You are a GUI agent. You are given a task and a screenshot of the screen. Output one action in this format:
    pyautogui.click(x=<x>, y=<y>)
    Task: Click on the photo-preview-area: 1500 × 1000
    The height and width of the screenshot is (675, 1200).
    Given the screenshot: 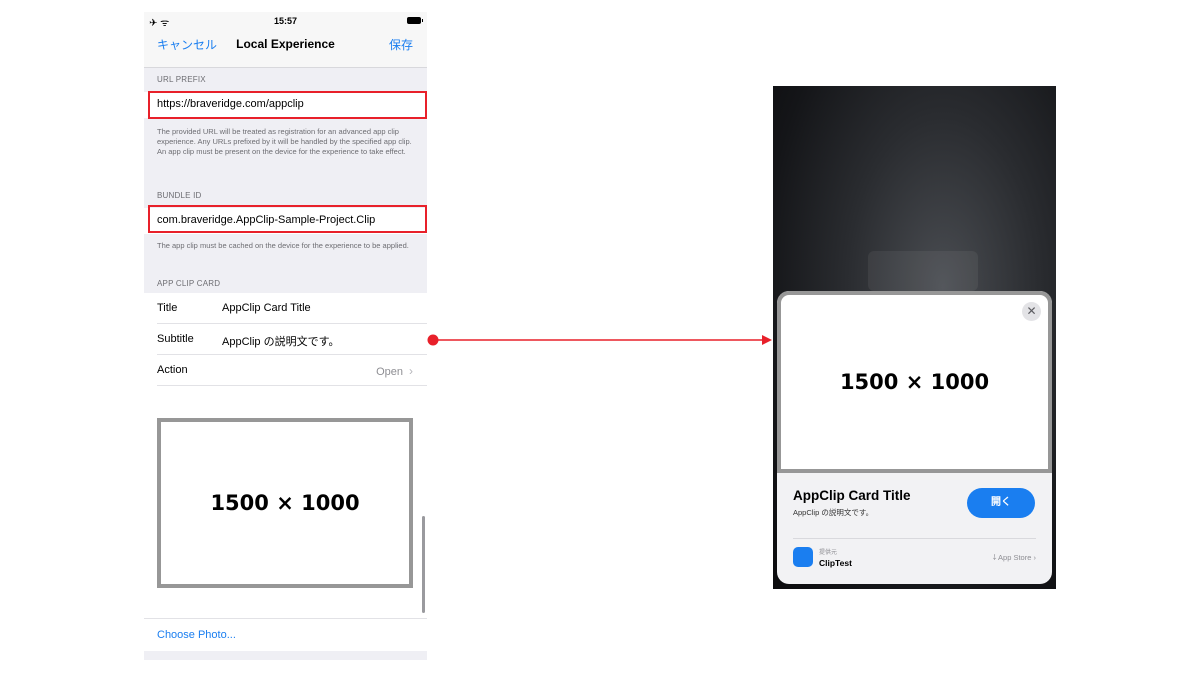 What is the action you would take?
    pyautogui.click(x=285, y=503)
    